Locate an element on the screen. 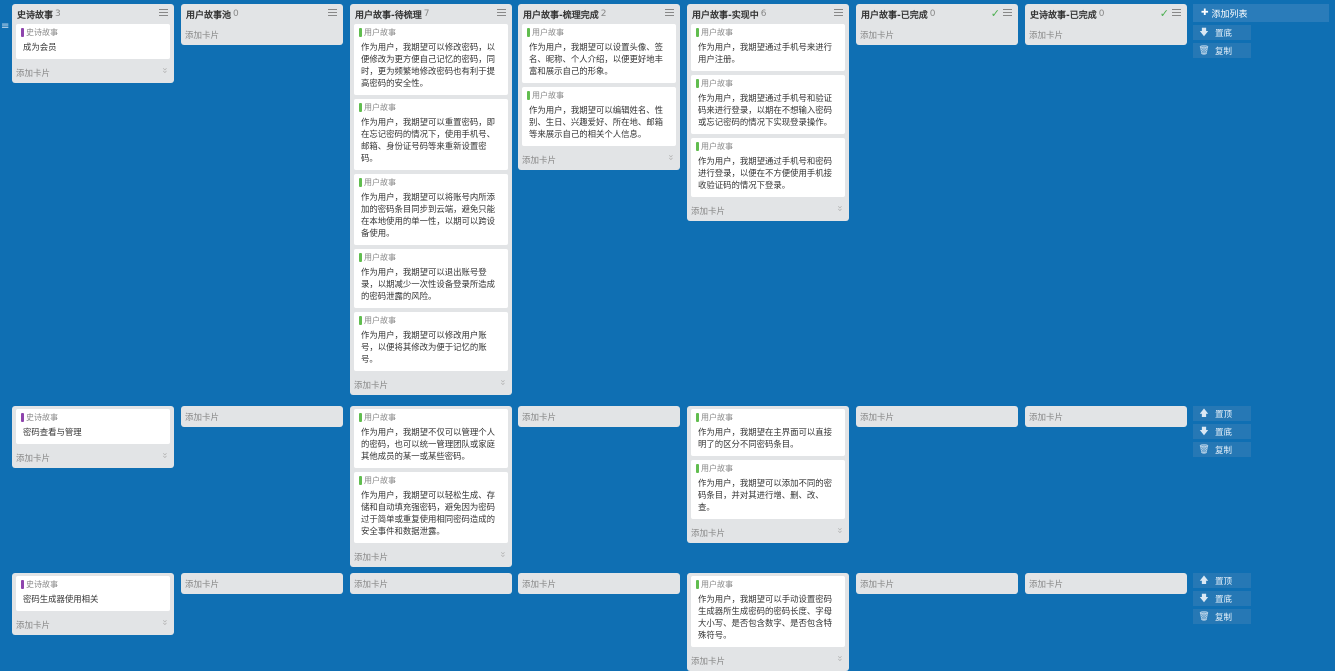 This screenshot has width=1335, height=671. column-header: 用户故事-待梳理 7 is located at coordinates (431, 14).